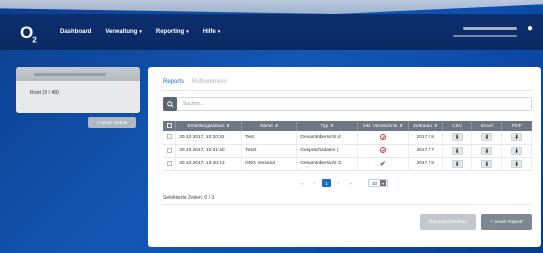 The image size is (543, 253). What do you see at coordinates (333, 104) in the screenshot?
I see `search-input` at bounding box center [333, 104].